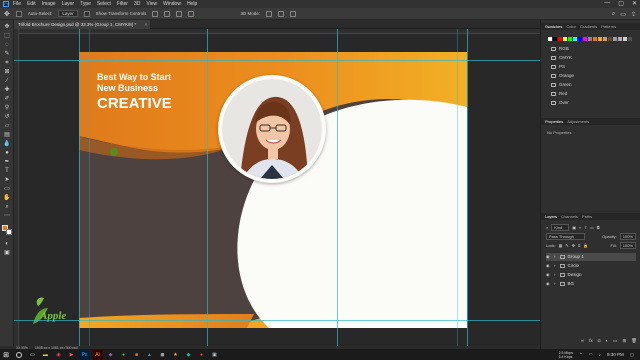 Image resolution: width=640 pixels, height=360 pixels. I want to click on quick-select-tool-icon: ✎, so click(7, 53).